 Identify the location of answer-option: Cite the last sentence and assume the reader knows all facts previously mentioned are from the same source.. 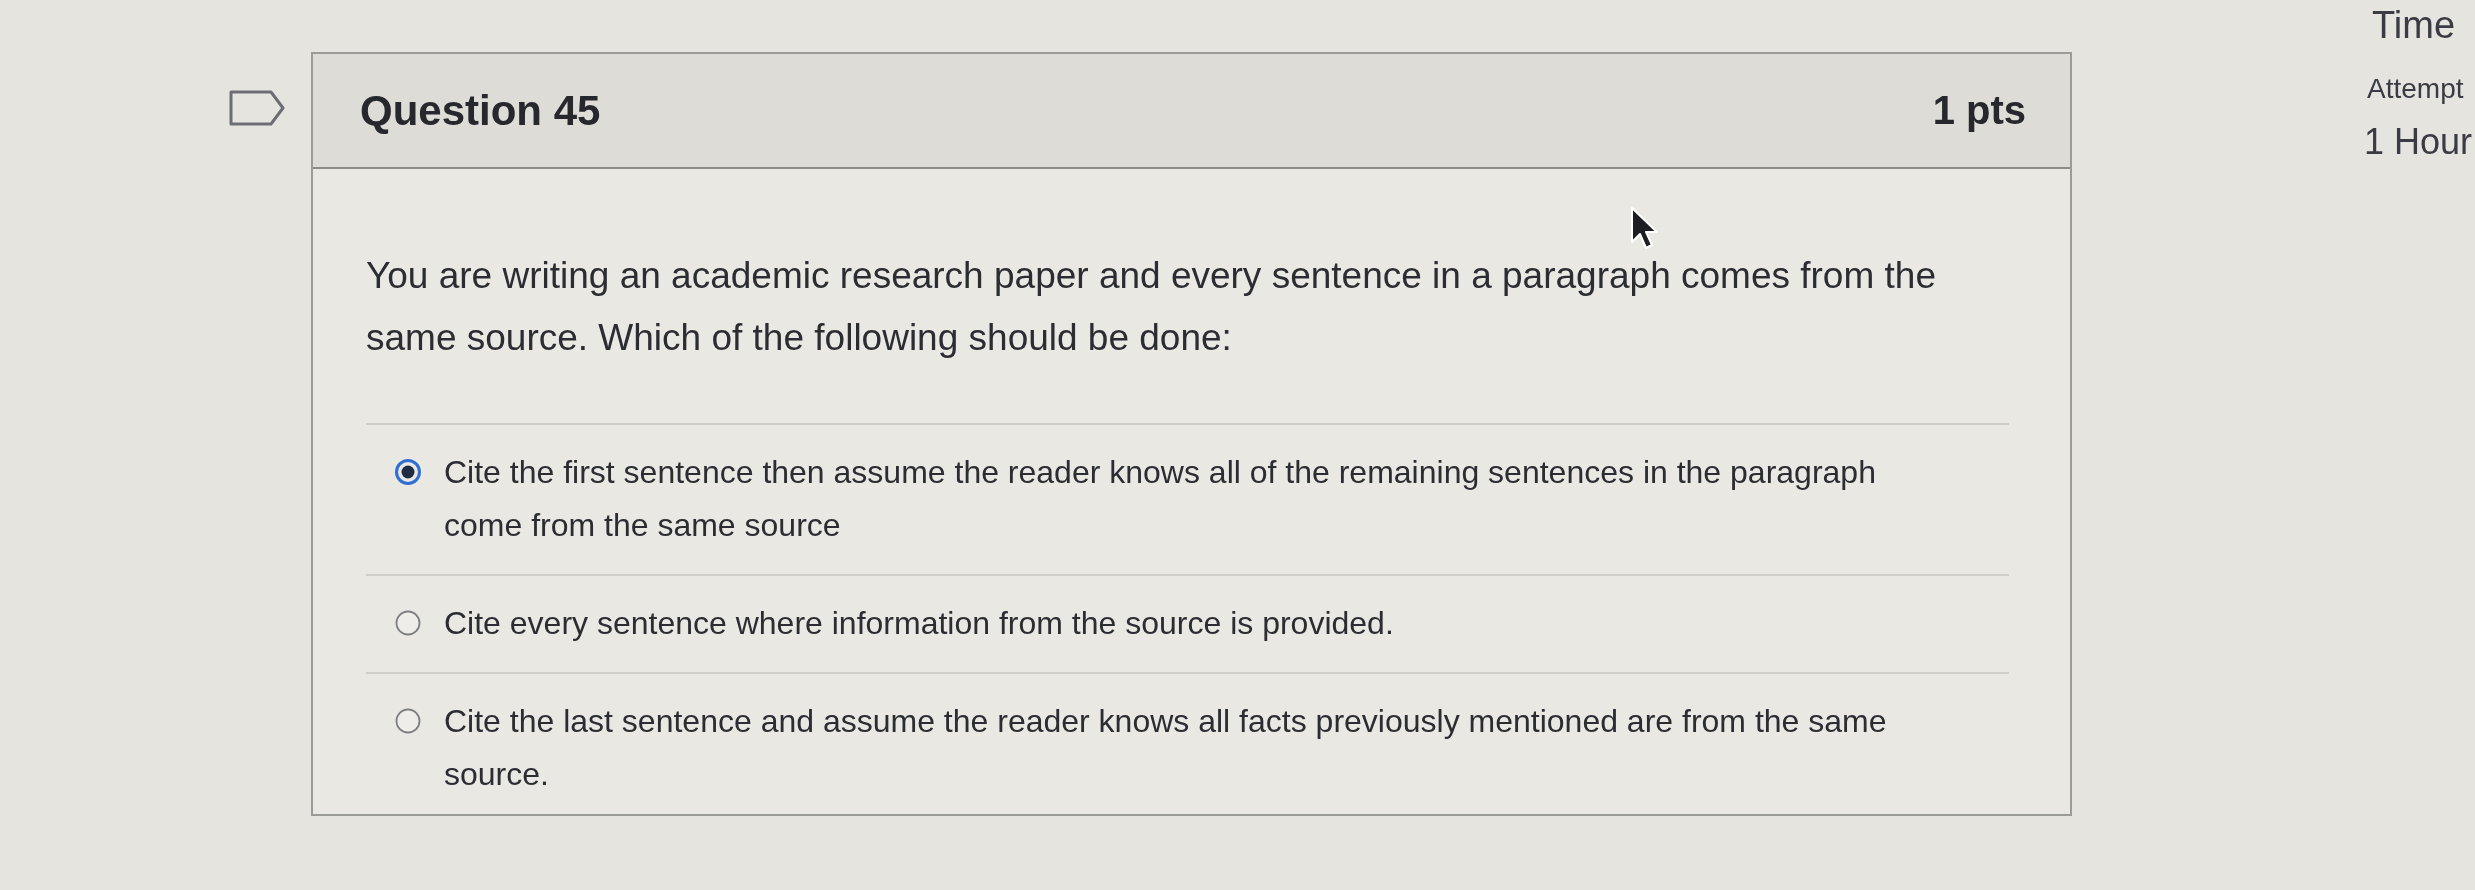
(1194, 748).